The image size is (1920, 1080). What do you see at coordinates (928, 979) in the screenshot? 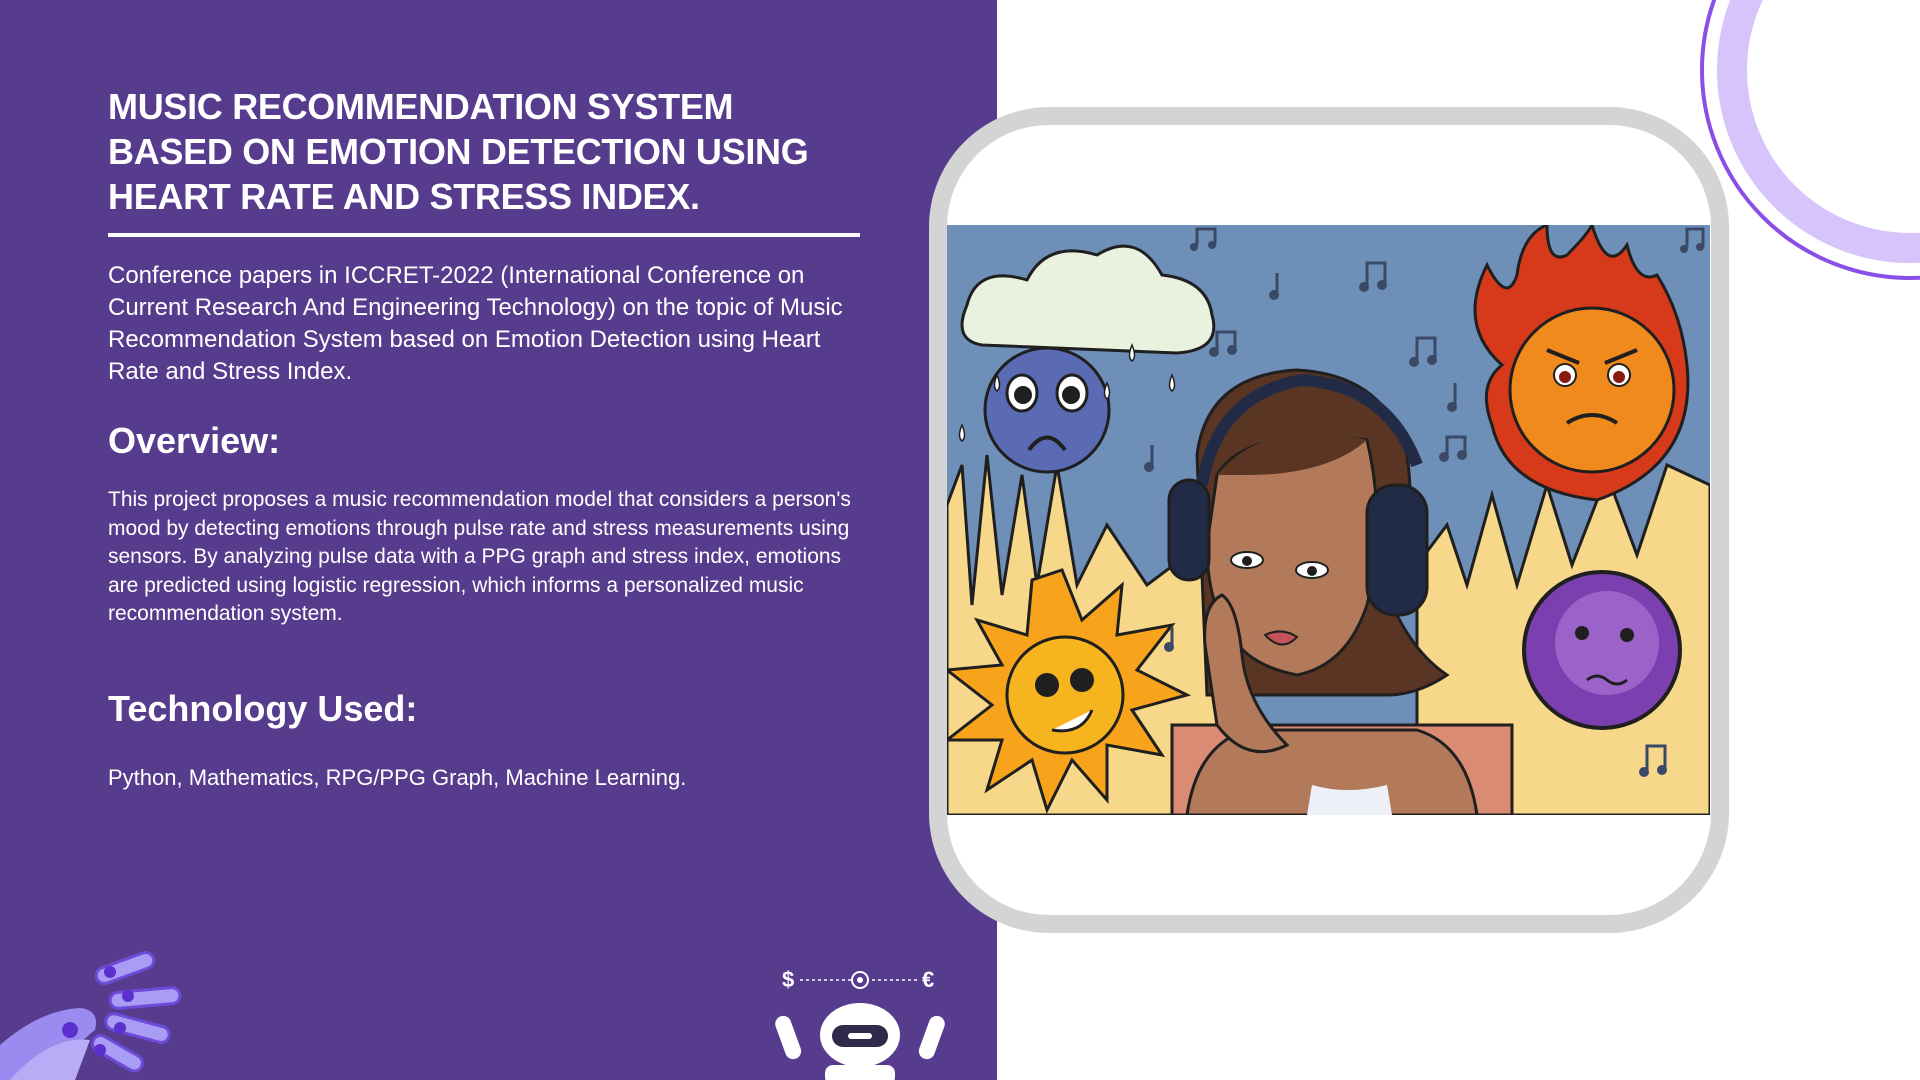
I see `currency-euro-label: €` at bounding box center [928, 979].